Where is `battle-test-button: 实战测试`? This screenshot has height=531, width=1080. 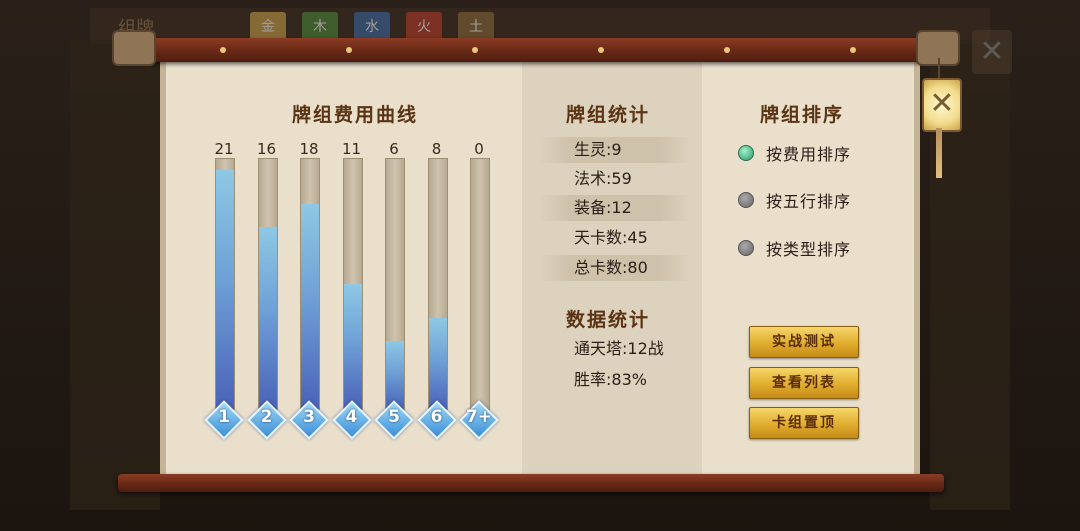 battle-test-button: 实战测试 is located at coordinates (804, 342).